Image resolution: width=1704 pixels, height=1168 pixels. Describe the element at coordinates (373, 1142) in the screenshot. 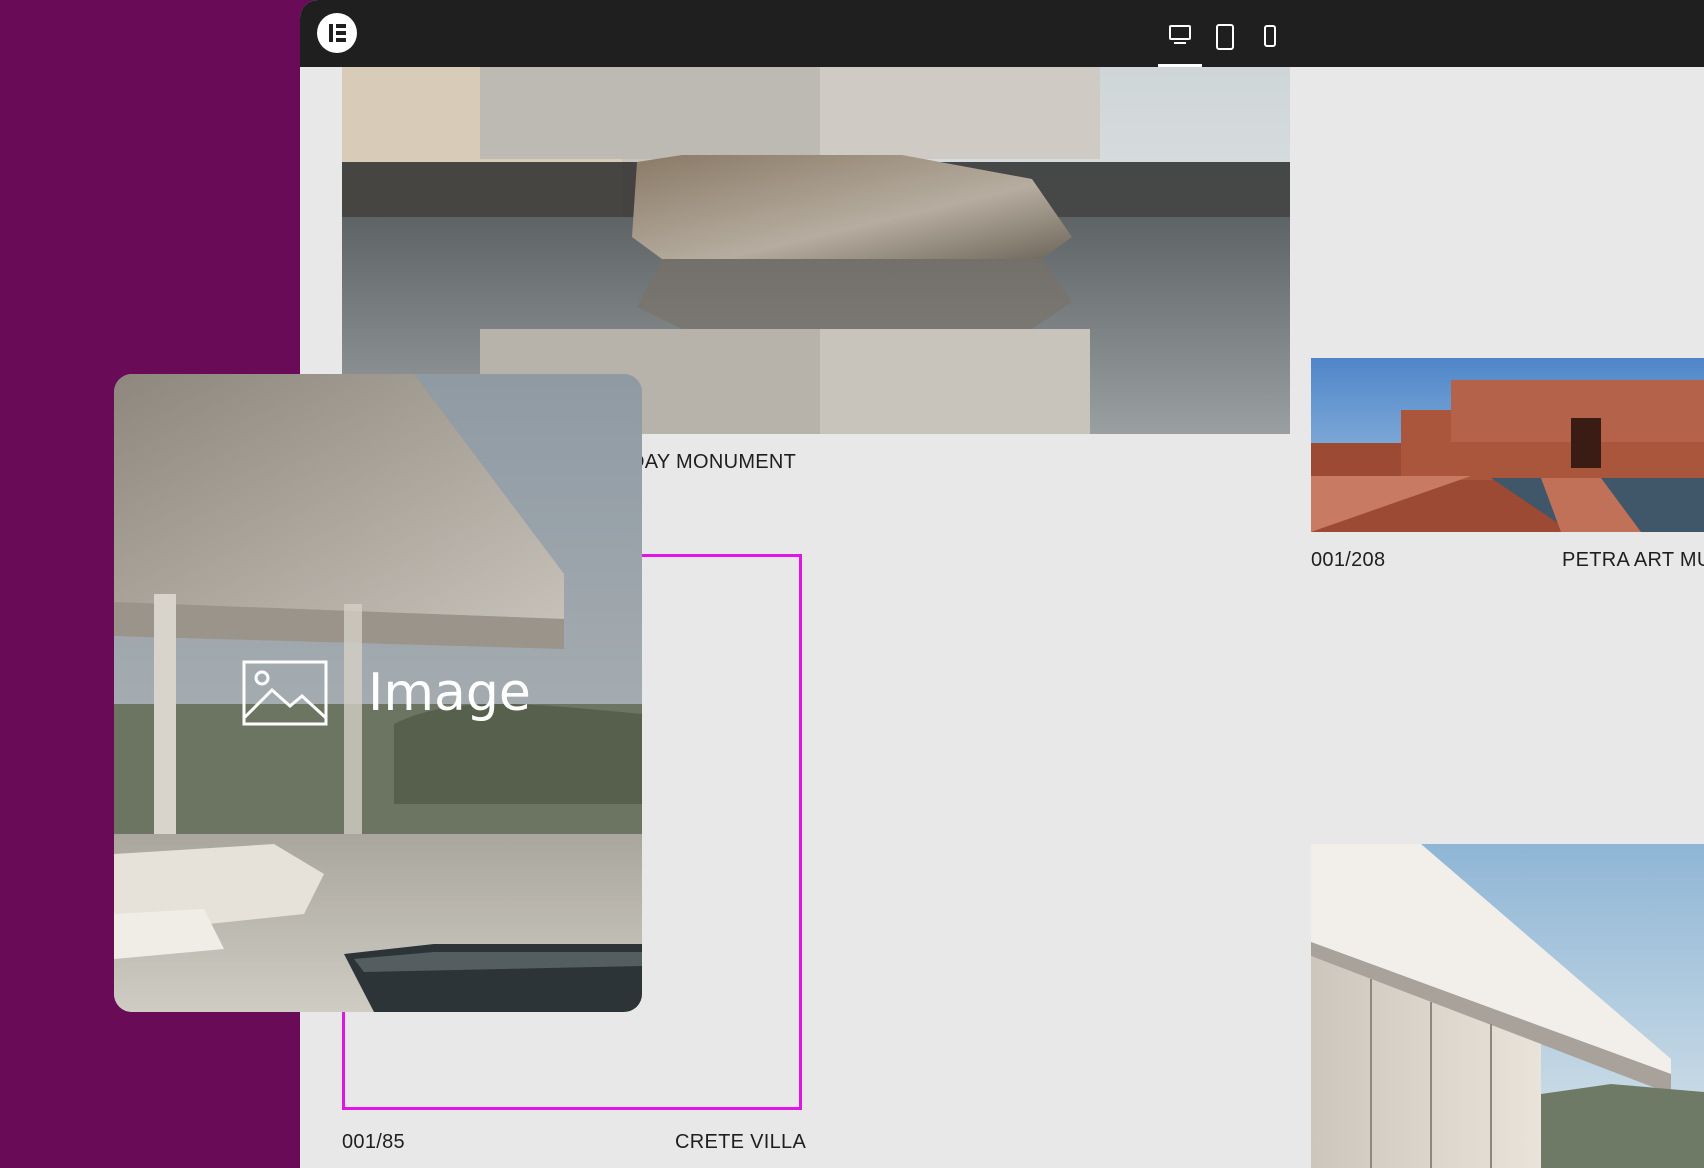

I see `crete-caption-number: 001/85` at that location.